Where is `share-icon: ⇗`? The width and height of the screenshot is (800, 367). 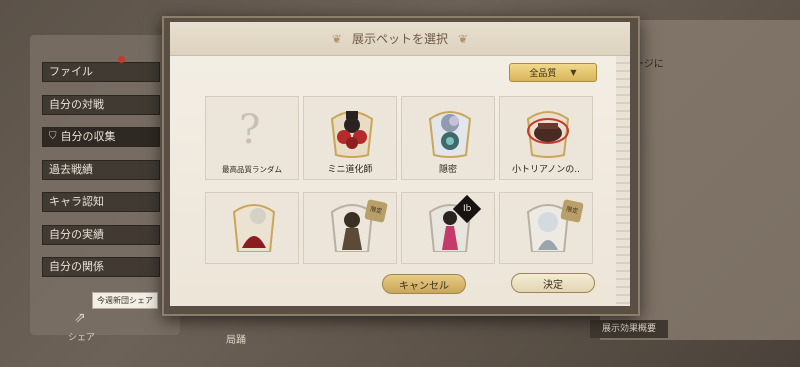 share-icon: ⇗ is located at coordinates (80, 318).